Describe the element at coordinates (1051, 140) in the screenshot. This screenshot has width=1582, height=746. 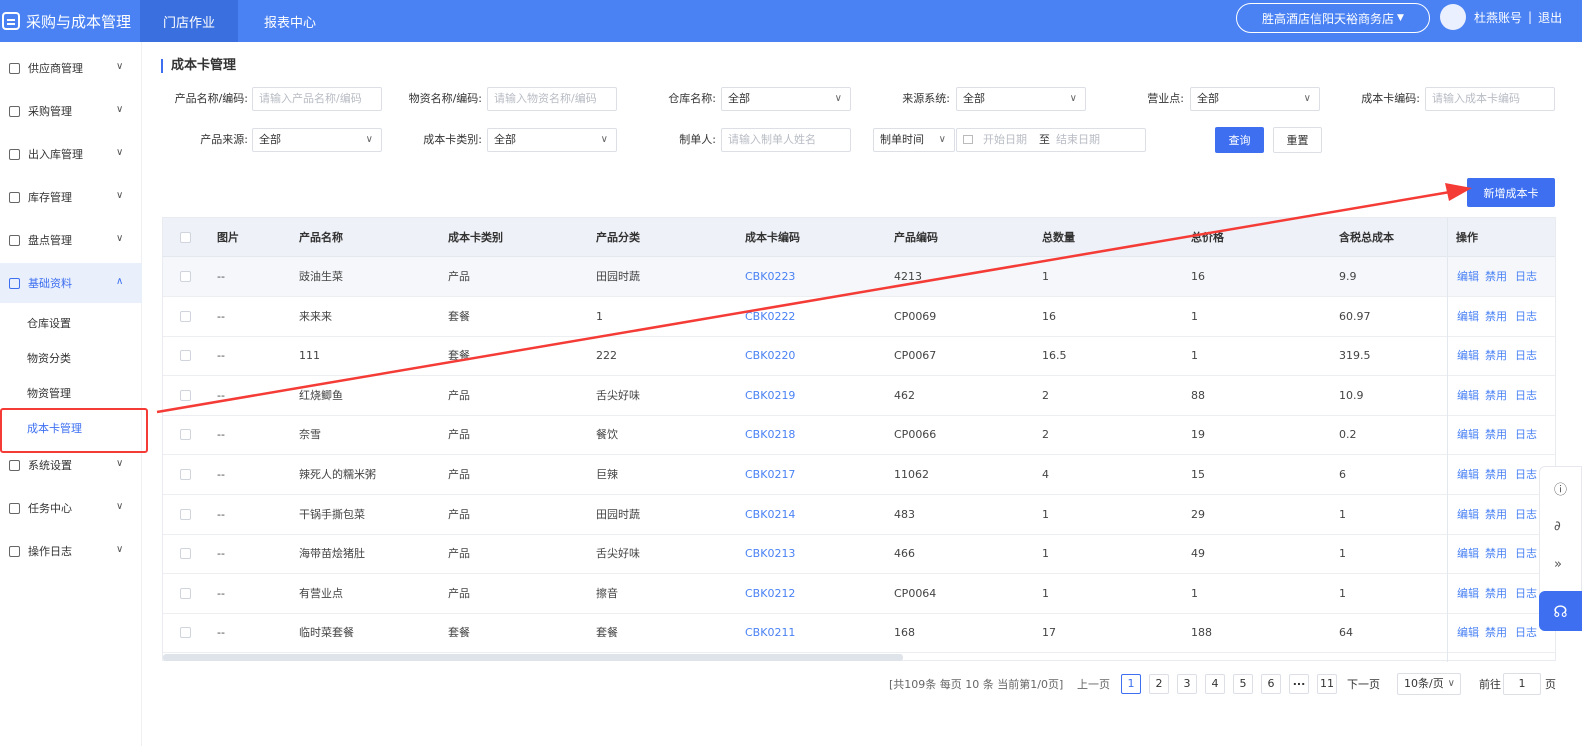
I see `date-range-picker: 开始日期至结束日期` at that location.